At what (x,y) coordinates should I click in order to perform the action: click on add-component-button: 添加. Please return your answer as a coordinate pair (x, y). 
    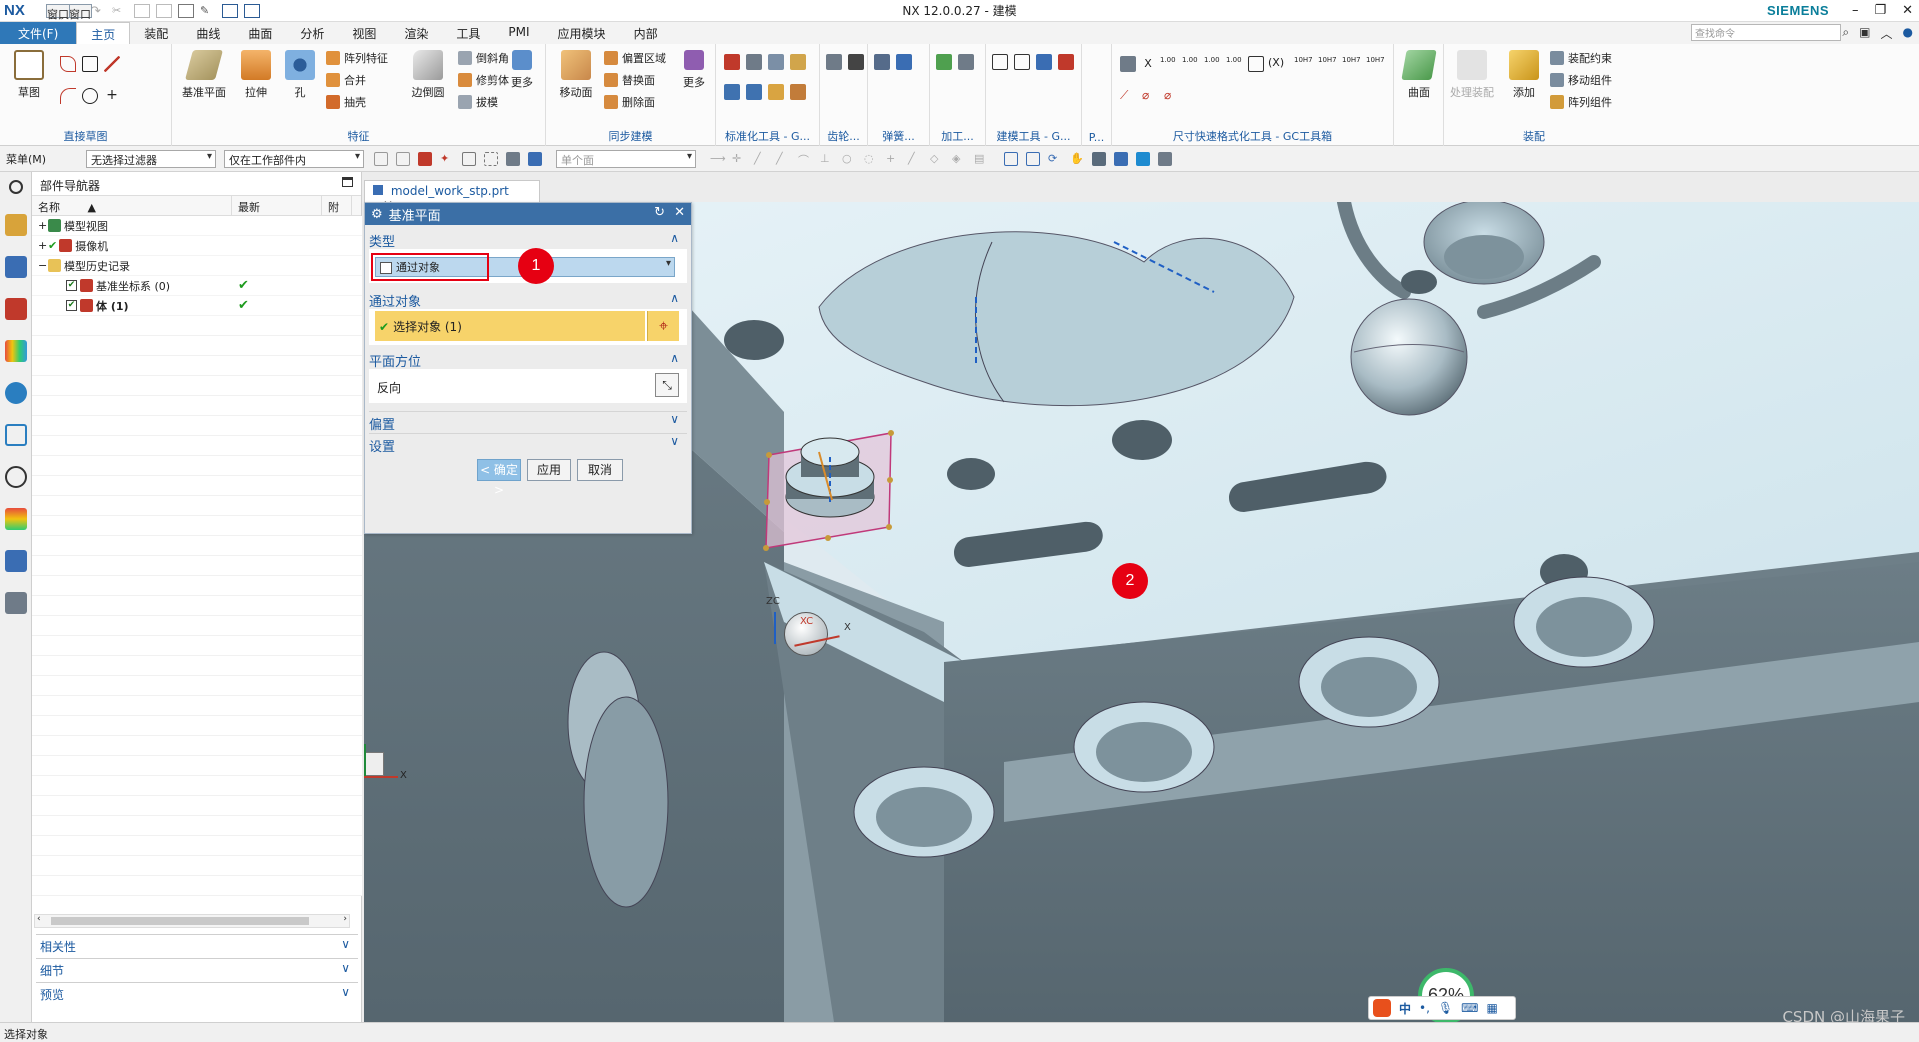
    Looking at the image, I should click on (1524, 75).